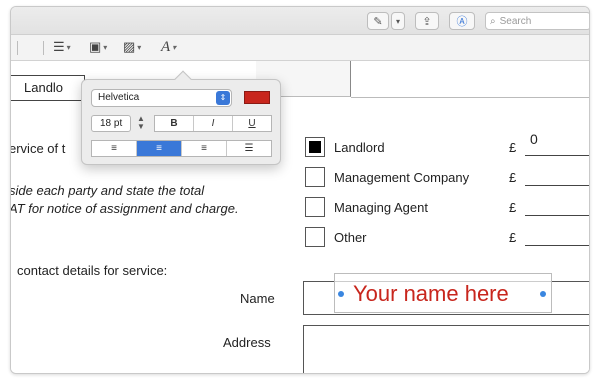 This screenshot has height=382, width=600. Describe the element at coordinates (300, 48) in the screenshot. I see `markup-toolbar: ☰ ▾ ▣ ▾ ▨ ▾ A ▾` at that location.